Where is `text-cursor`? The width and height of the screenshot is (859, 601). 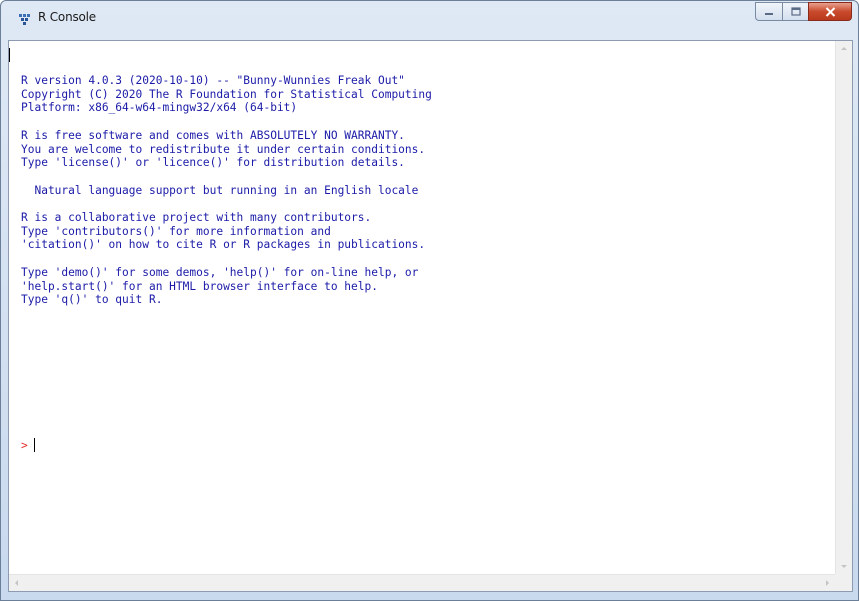
text-cursor is located at coordinates (9, 55).